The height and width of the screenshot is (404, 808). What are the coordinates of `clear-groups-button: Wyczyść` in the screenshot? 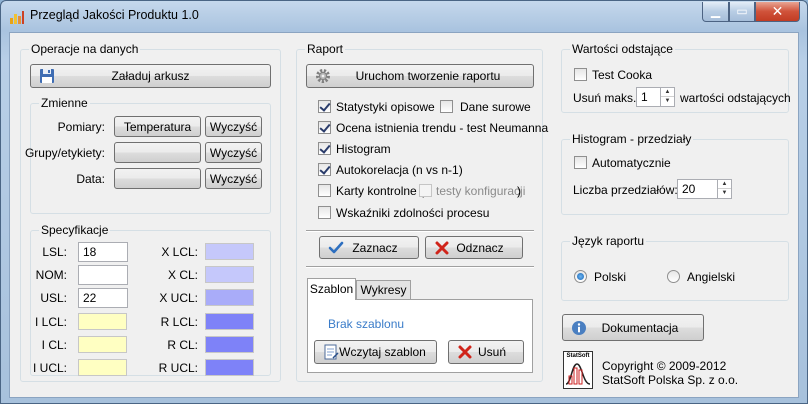 It's located at (233, 152).